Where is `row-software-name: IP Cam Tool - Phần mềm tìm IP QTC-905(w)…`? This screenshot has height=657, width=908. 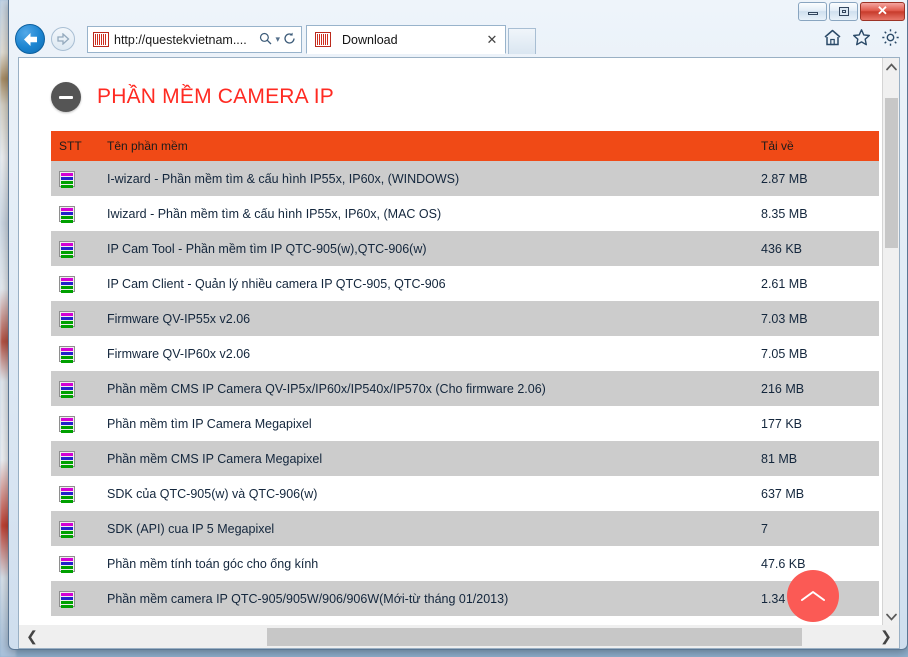
row-software-name: IP Cam Tool - Phần mềm tìm IP QTC-905(w)… is located at coordinates (267, 248).